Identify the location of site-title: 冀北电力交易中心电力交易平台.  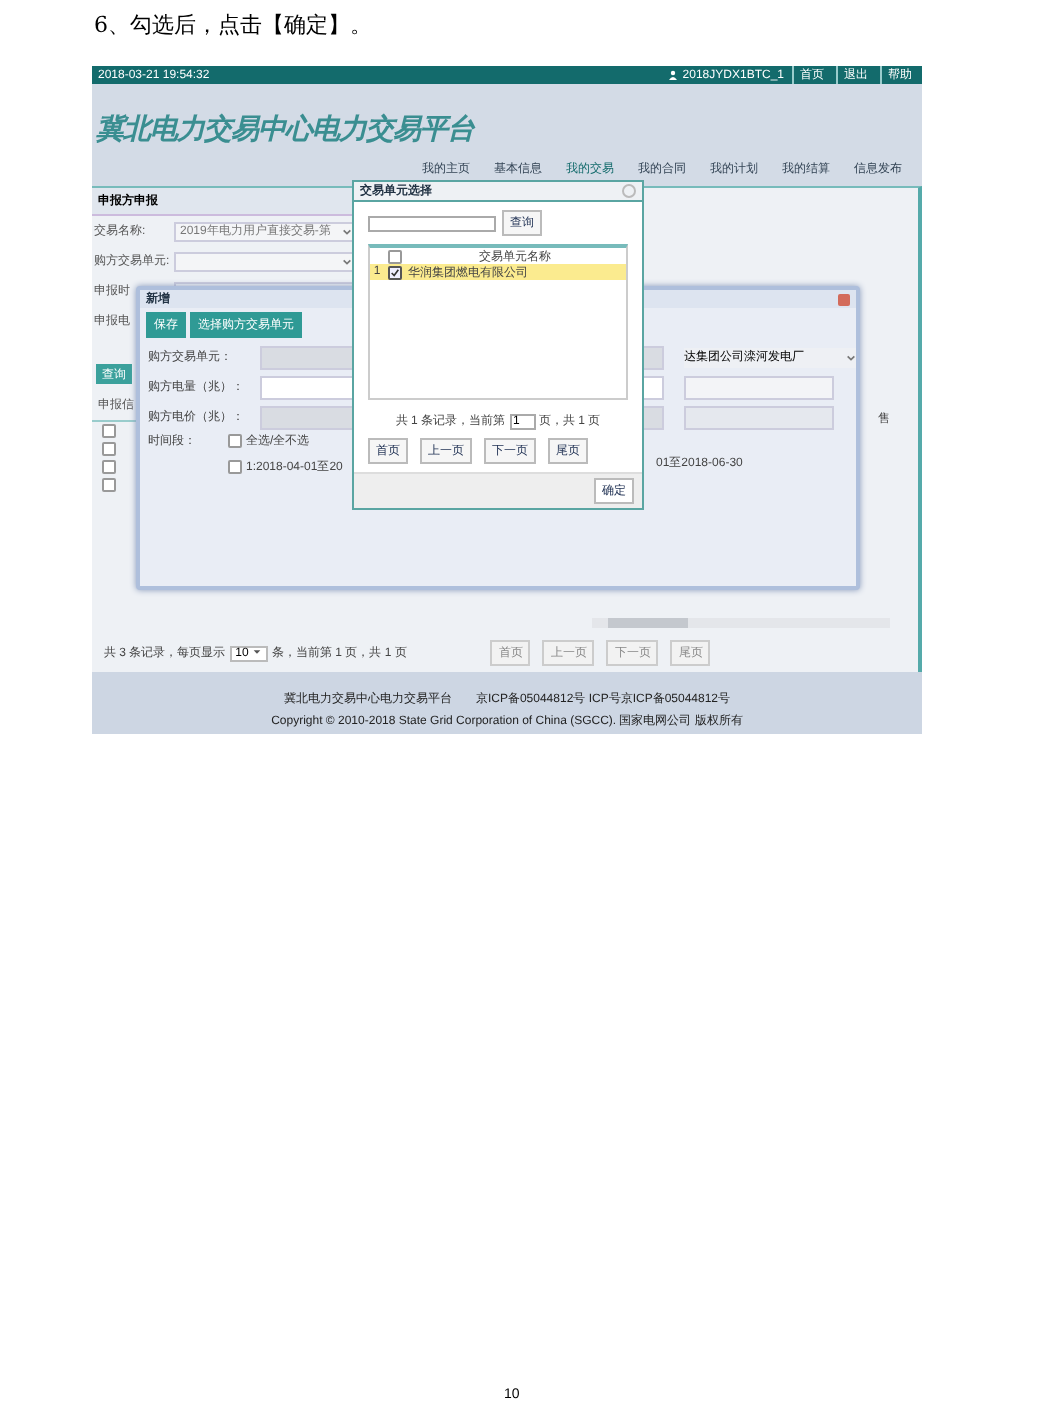
(285, 130).